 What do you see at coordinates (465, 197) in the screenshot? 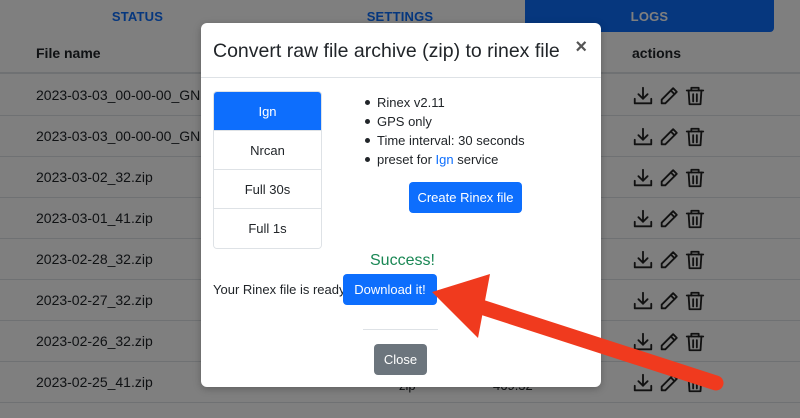
I see `create-rinex-button: Create Rinex file` at bounding box center [465, 197].